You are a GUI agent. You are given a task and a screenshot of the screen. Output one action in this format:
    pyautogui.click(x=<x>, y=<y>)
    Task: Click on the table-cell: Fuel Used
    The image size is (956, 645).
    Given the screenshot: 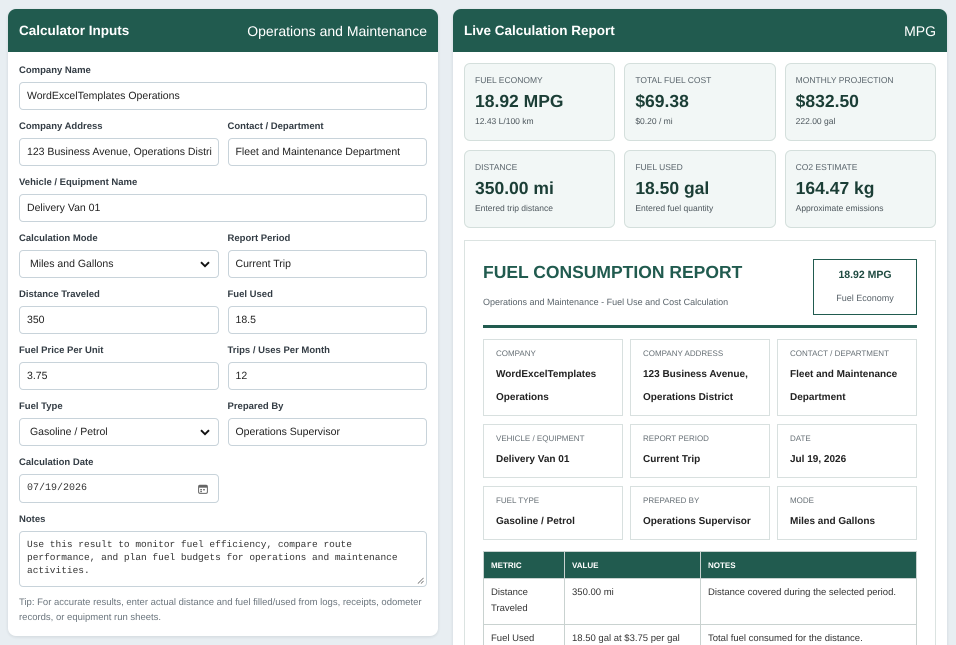 What is the action you would take?
    pyautogui.click(x=524, y=634)
    